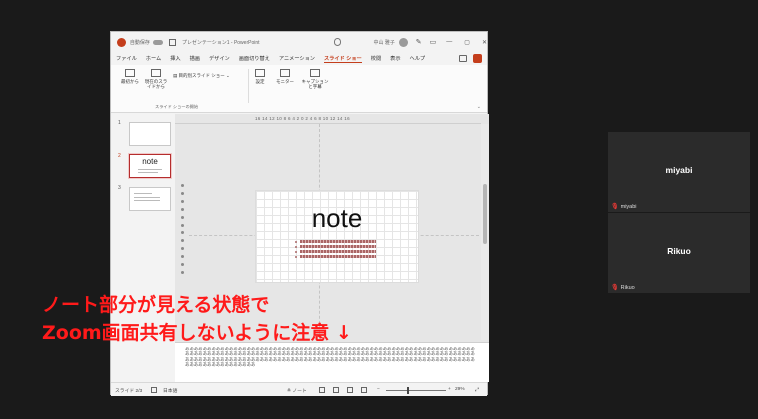 This screenshot has width=758, height=419. Describe the element at coordinates (254, 58) in the screenshot. I see `tab-transitions: 画面切り替え` at that location.